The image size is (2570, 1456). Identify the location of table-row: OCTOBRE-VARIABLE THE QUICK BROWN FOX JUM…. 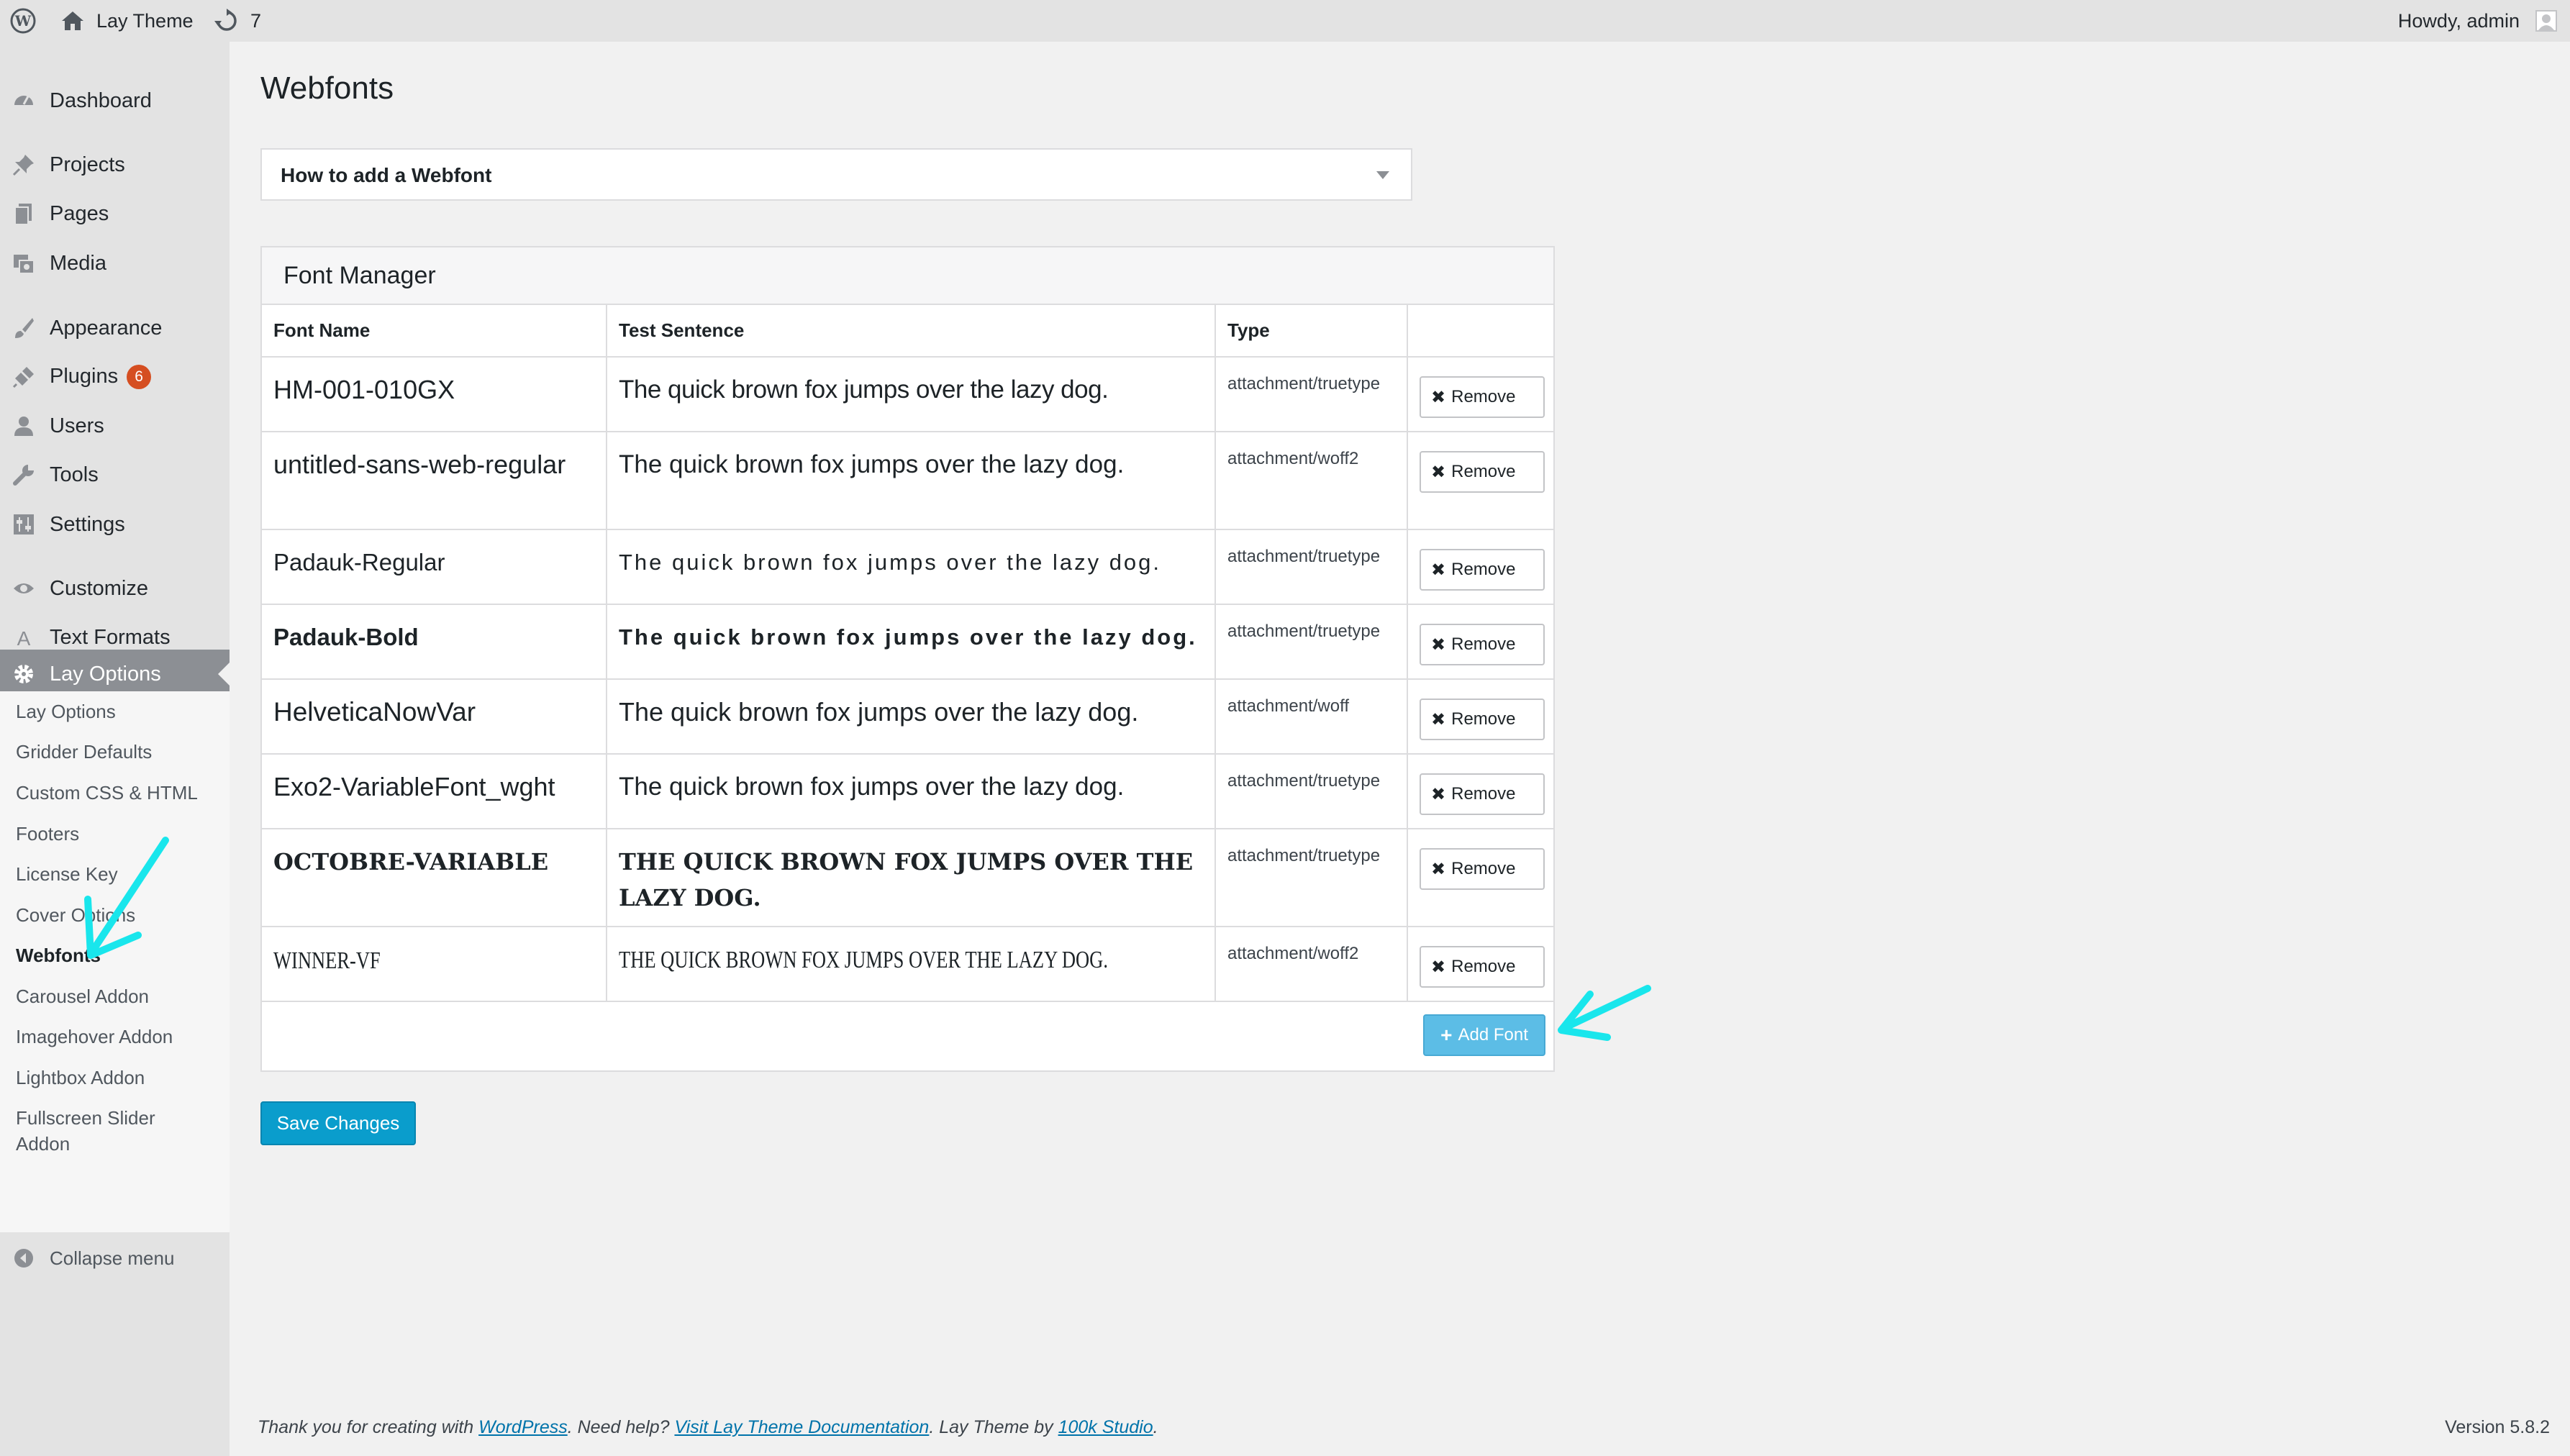
(908, 878).